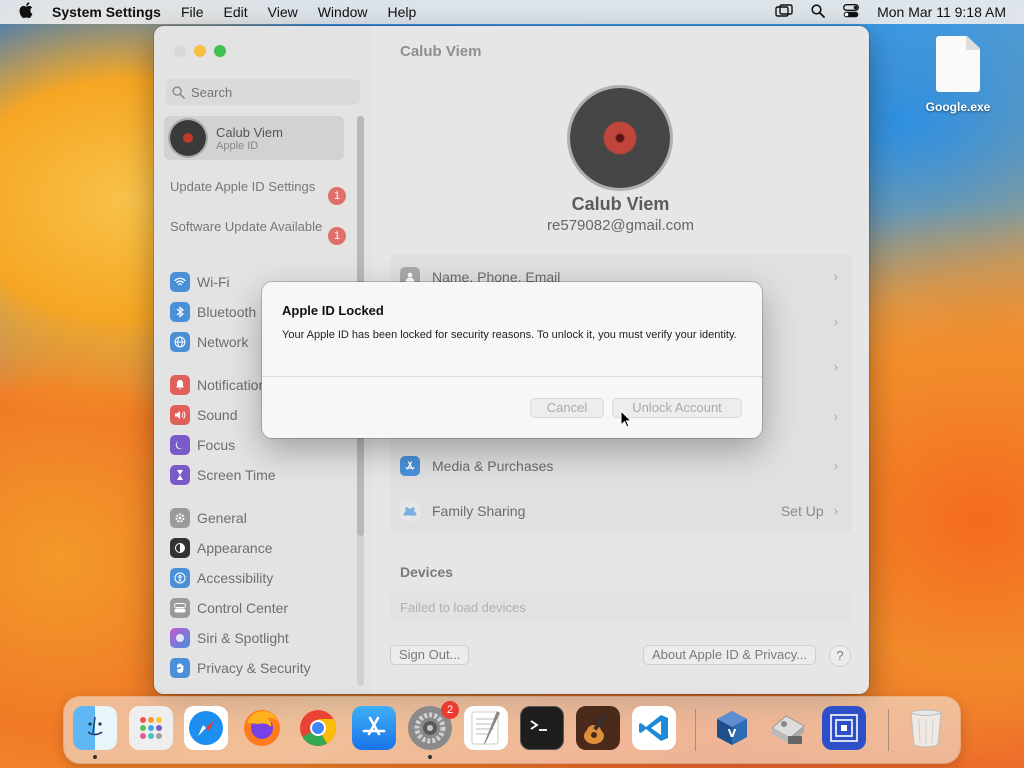  Describe the element at coordinates (926, 728) in the screenshot. I see `trash-icon` at that location.